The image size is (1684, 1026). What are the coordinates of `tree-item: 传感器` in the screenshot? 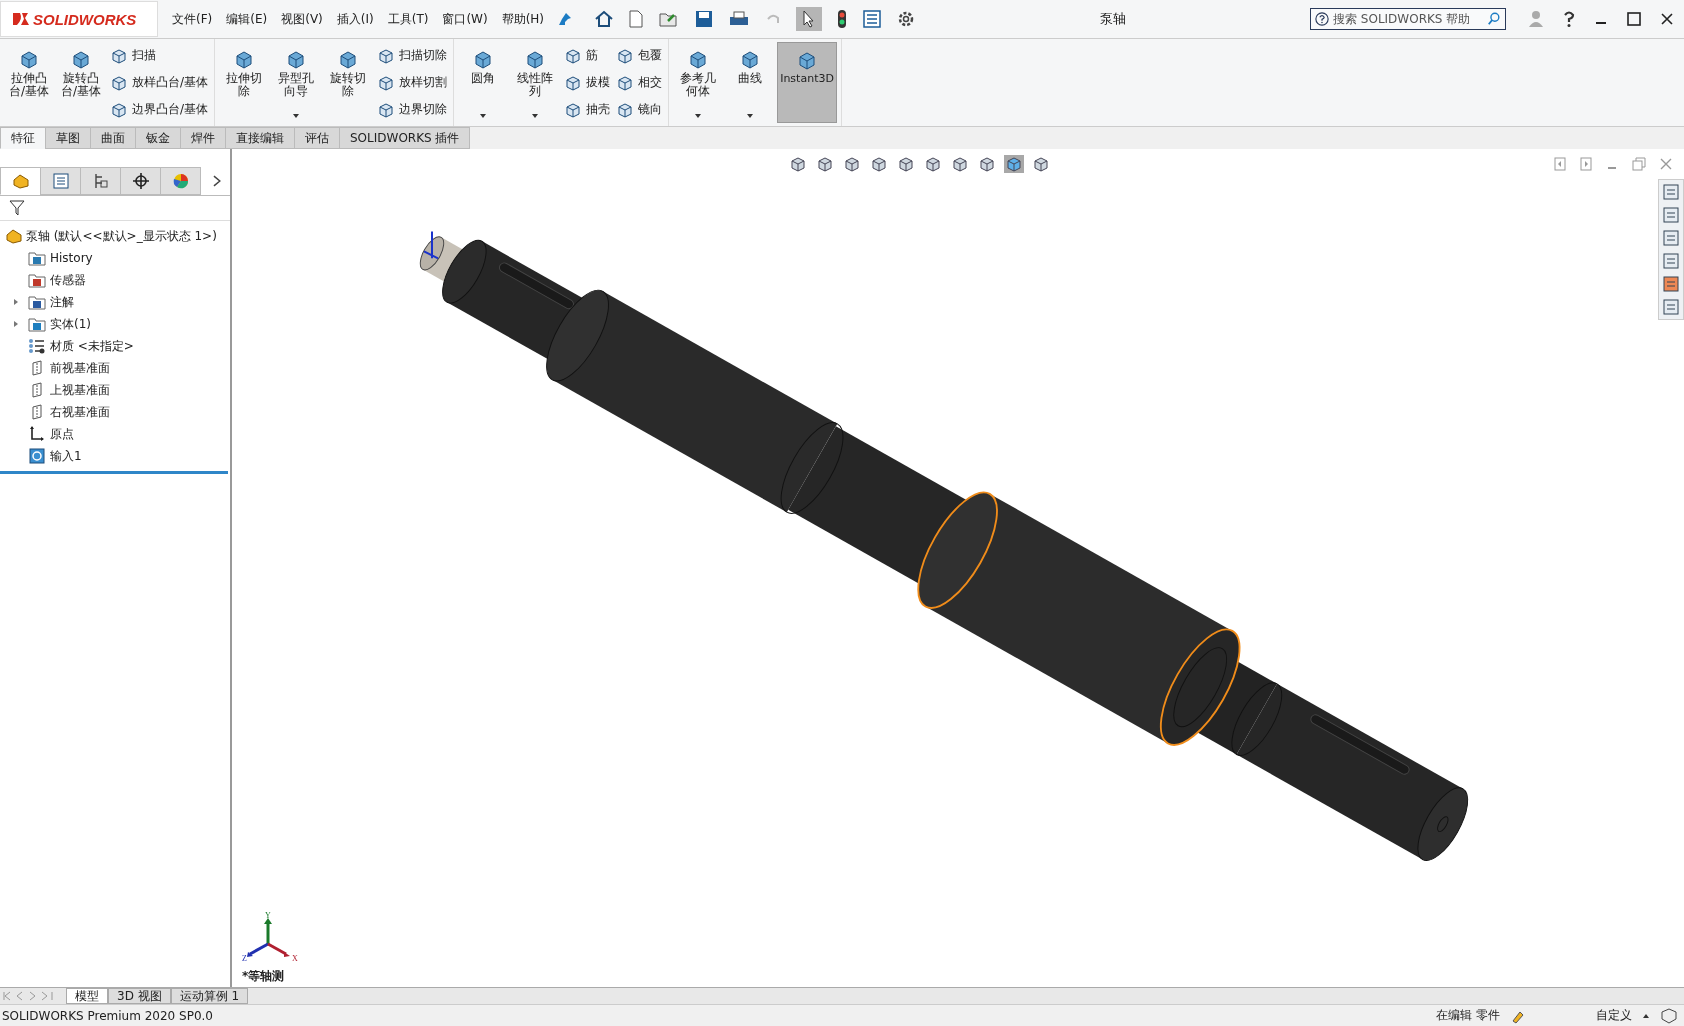 It's located at (68, 280).